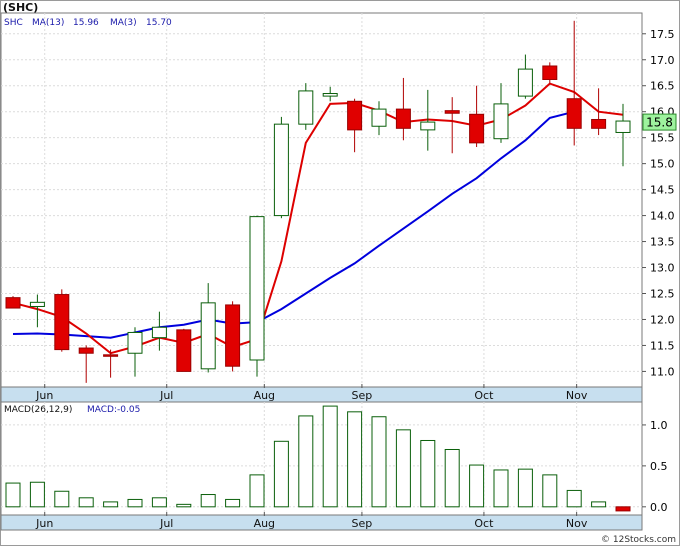 The height and width of the screenshot is (550, 680). I want to click on price-ytick-label: 13.5, so click(662, 242).